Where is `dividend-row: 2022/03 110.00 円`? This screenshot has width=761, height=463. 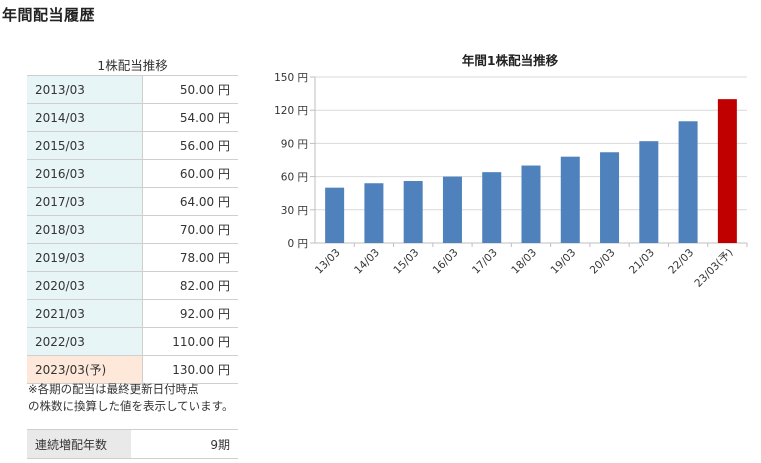
dividend-row: 2022/03 110.00 円 is located at coordinates (132, 341).